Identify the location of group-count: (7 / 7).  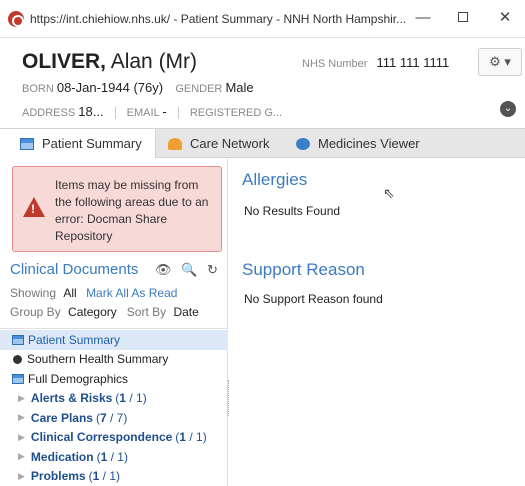
(111, 417).